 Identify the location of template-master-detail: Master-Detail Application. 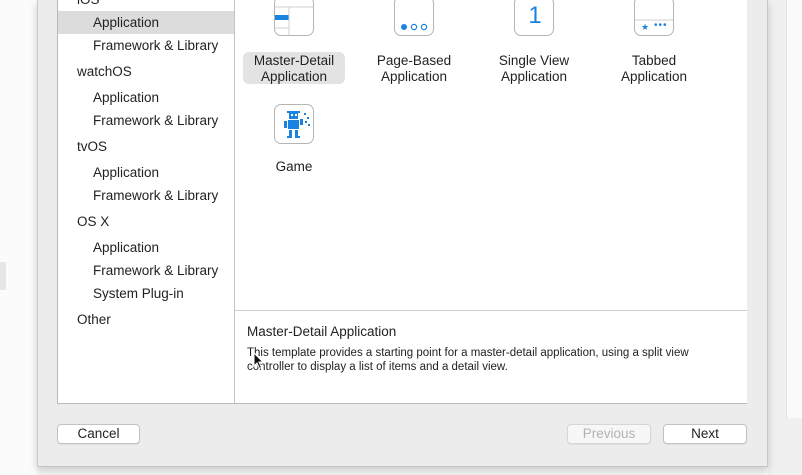
(294, 43).